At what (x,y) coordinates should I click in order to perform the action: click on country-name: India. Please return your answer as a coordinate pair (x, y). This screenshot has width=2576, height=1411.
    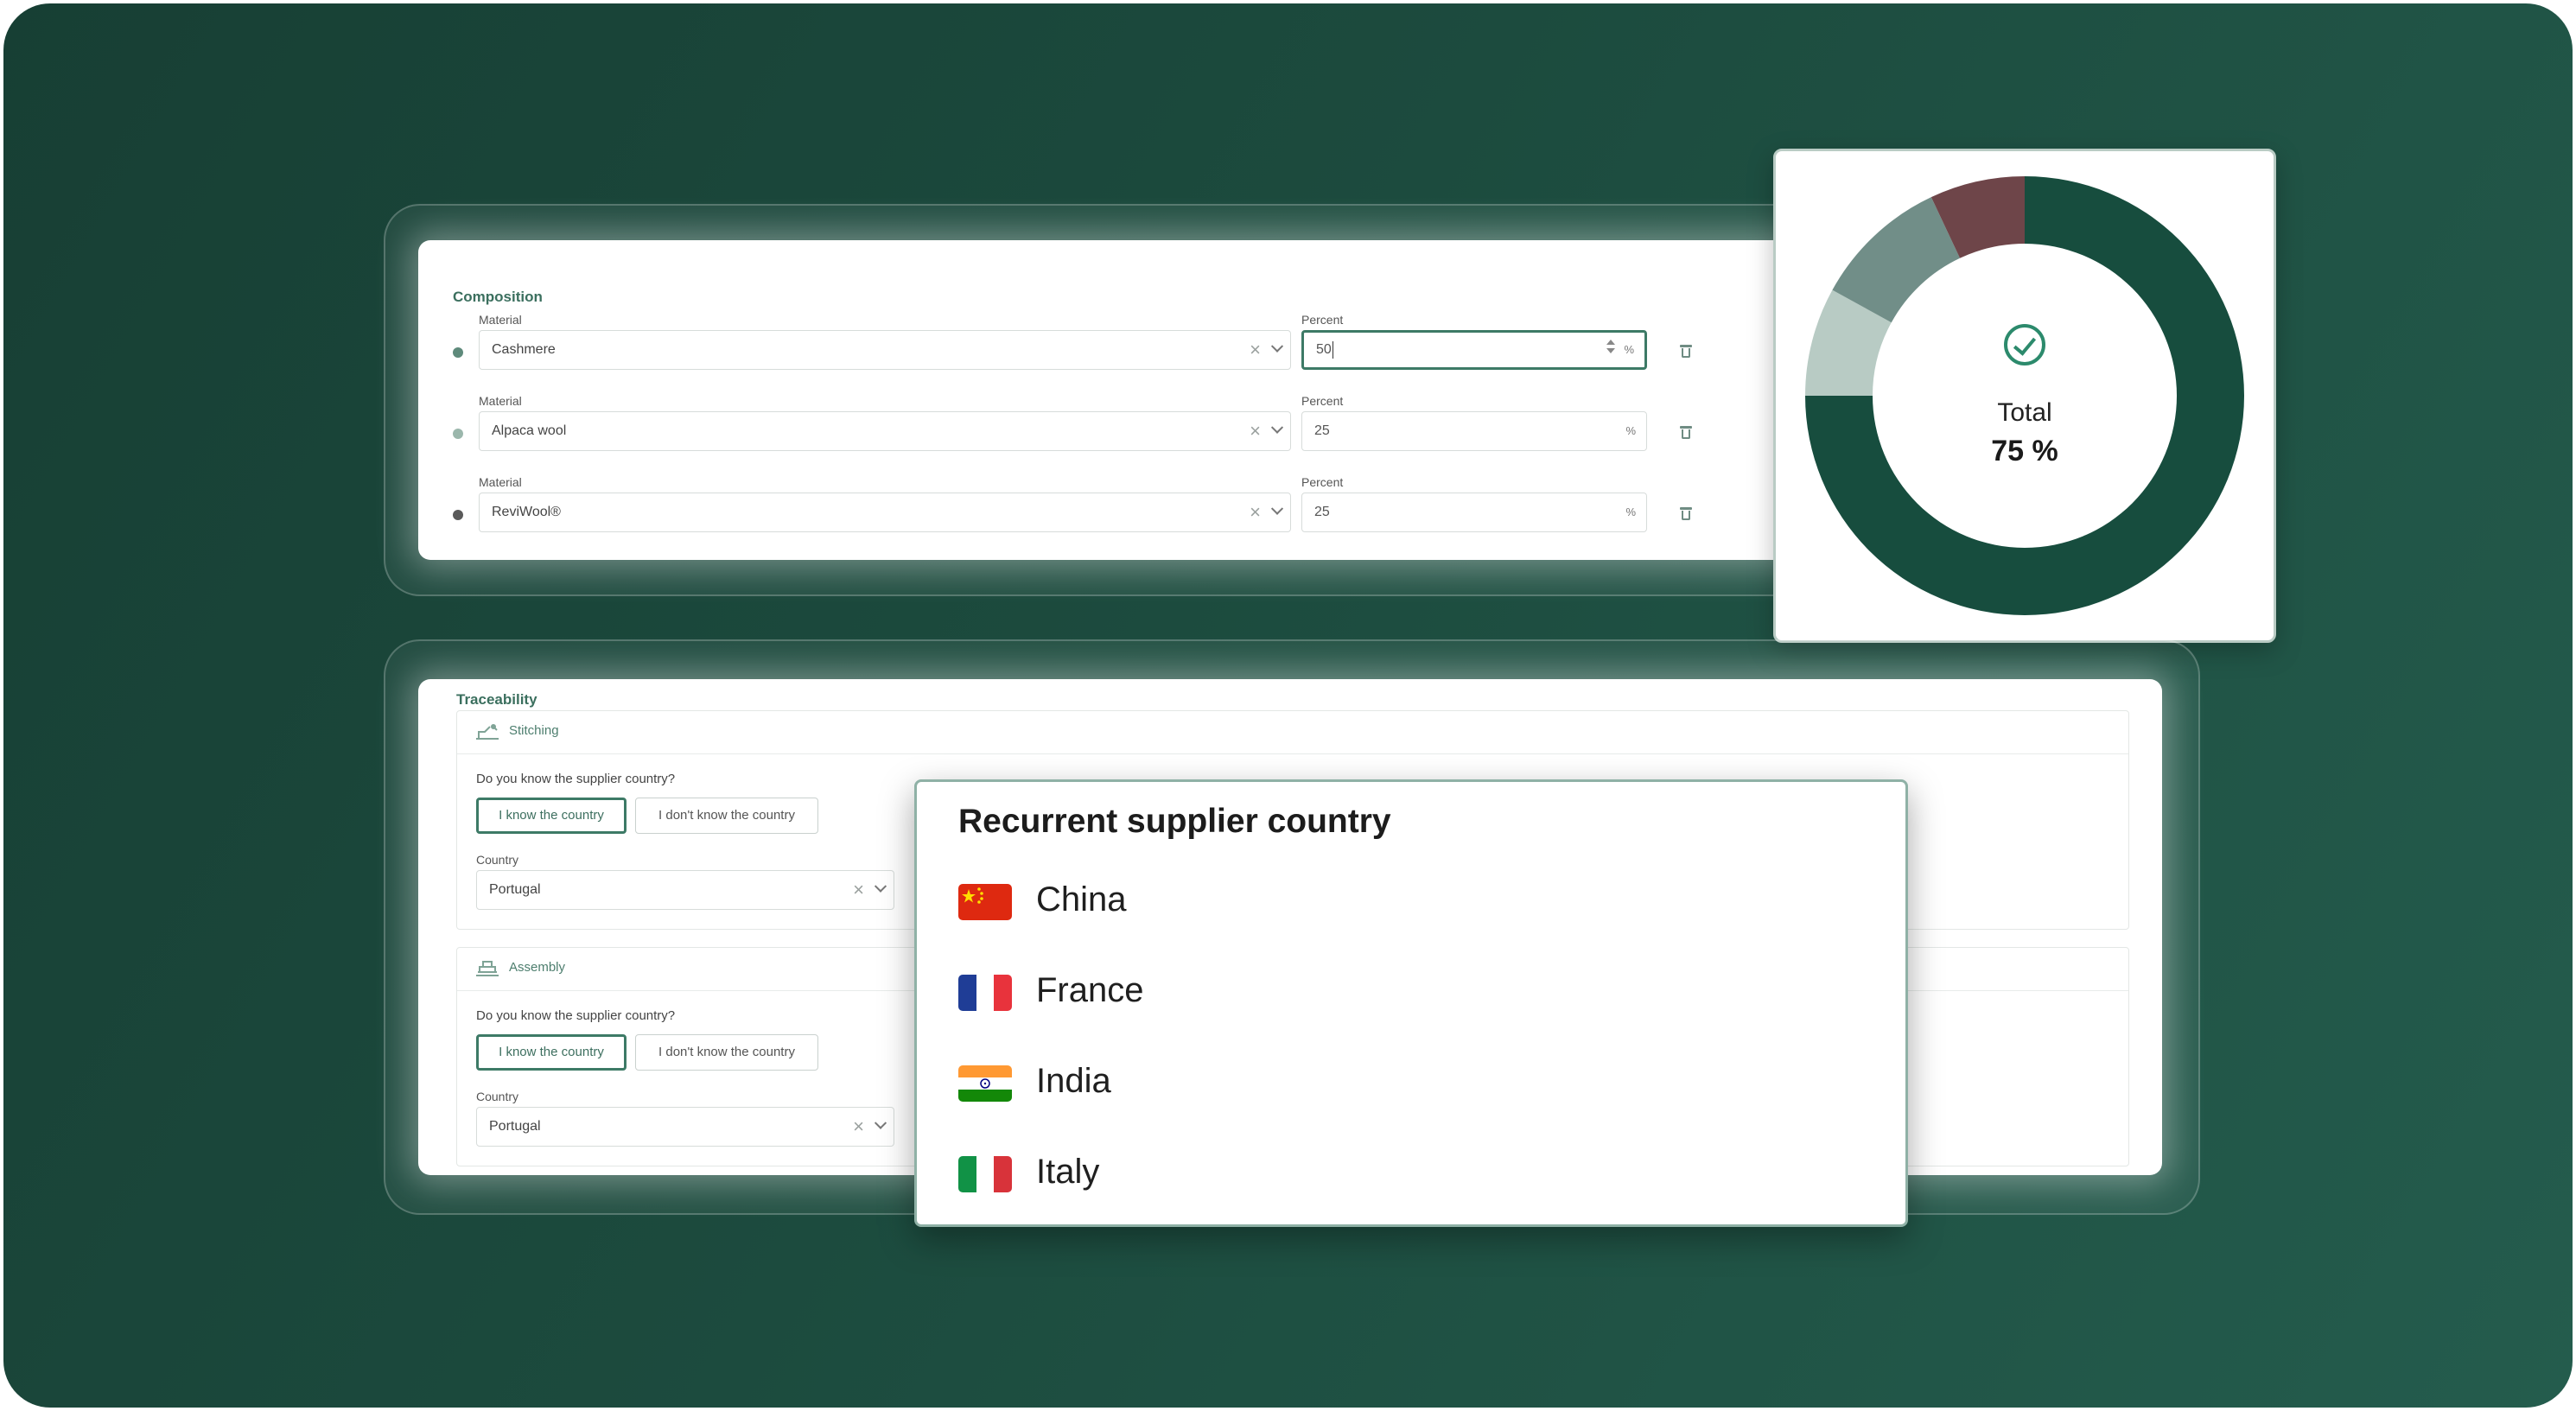
    Looking at the image, I should click on (1074, 1081).